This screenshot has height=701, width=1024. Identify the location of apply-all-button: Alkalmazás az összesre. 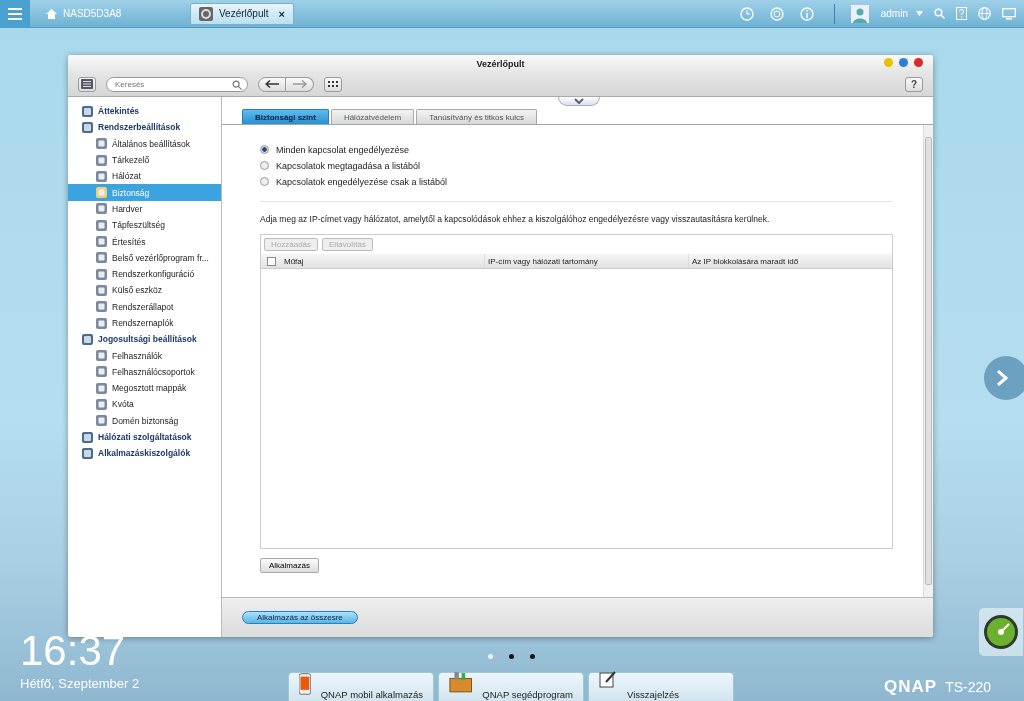
(300, 617).